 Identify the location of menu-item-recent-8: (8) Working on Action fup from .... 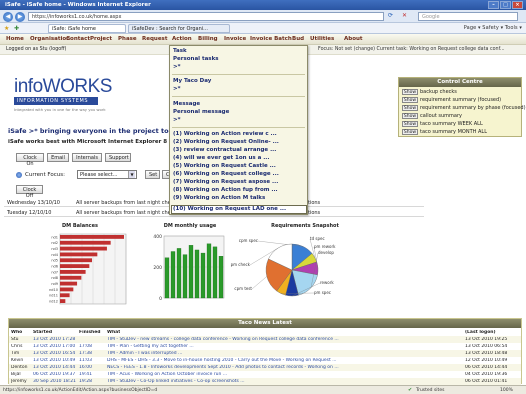
(225, 190).